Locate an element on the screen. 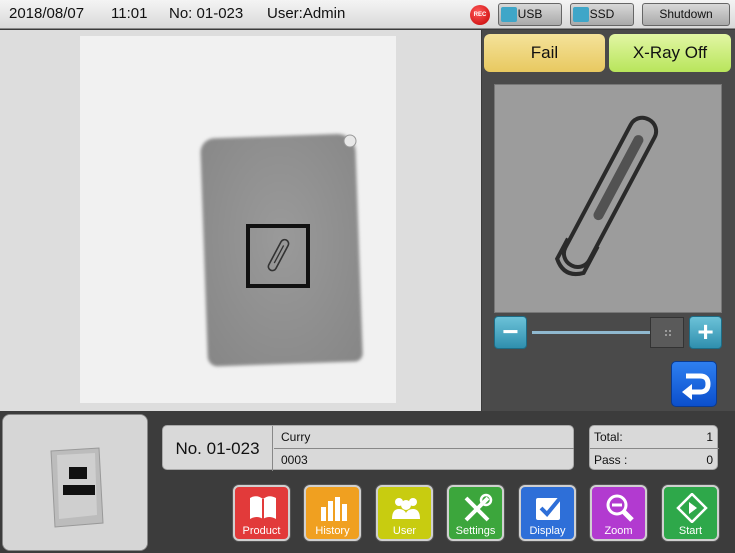  pass-count-row: Pass : 0 is located at coordinates (654, 460).